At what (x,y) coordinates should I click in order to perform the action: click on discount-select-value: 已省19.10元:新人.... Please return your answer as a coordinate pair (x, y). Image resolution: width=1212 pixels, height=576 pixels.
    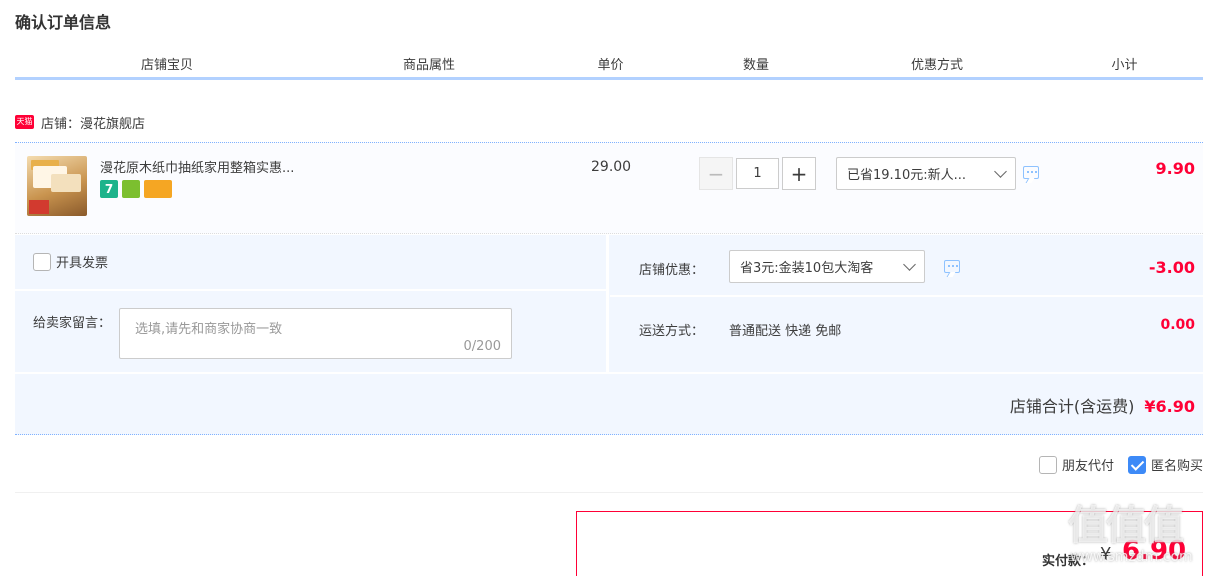
    Looking at the image, I should click on (906, 175).